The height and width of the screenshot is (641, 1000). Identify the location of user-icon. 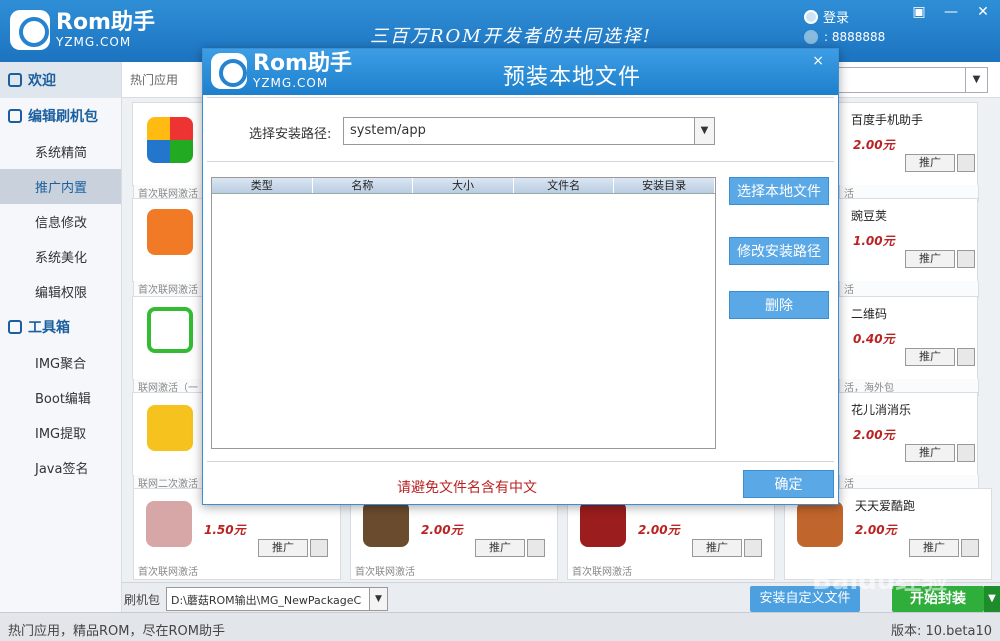
(811, 16).